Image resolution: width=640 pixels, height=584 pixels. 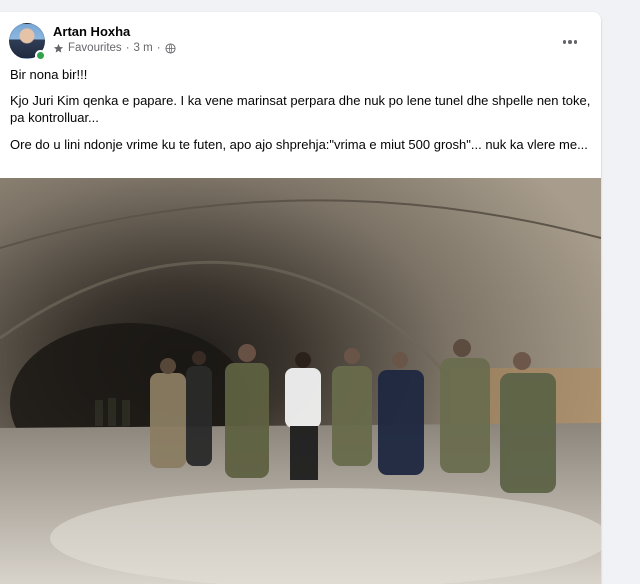 What do you see at coordinates (58, 48) in the screenshot?
I see `star-icon` at bounding box center [58, 48].